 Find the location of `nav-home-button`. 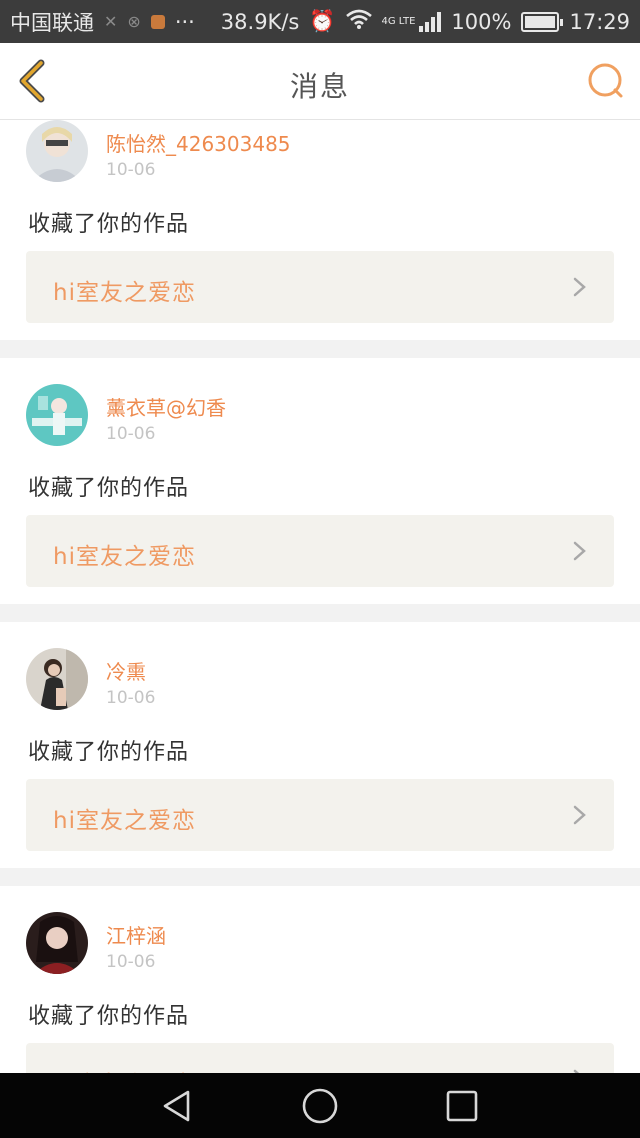

nav-home-button is located at coordinates (320, 1106).